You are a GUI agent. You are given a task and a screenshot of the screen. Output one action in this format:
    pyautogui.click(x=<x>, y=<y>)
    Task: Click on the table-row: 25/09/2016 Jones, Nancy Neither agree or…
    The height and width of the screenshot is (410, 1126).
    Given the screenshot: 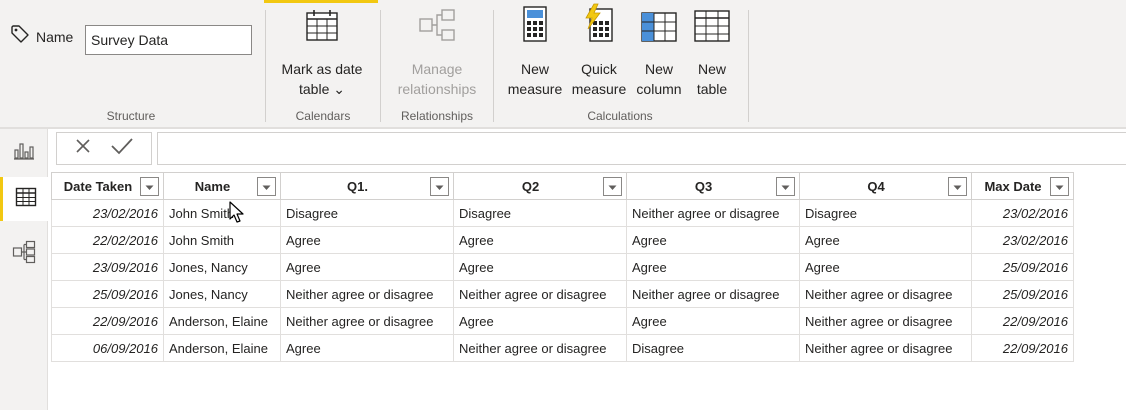 What is the action you would take?
    pyautogui.click(x=562, y=294)
    